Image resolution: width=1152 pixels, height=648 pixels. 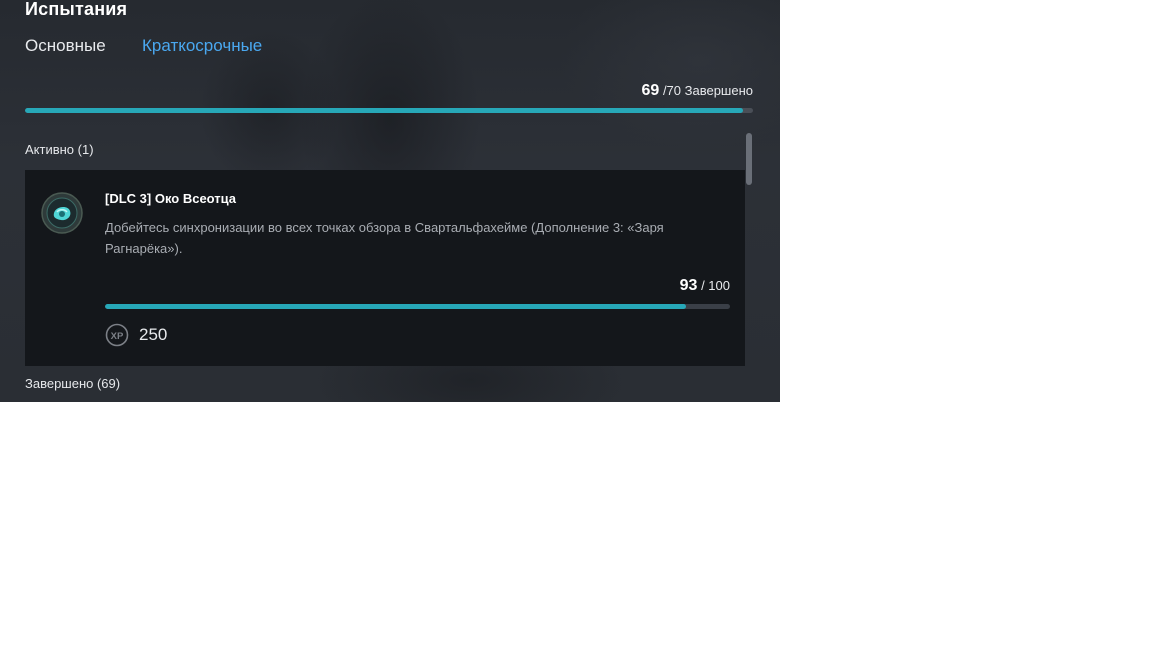 I want to click on eye-badge-icon, so click(x=62, y=213).